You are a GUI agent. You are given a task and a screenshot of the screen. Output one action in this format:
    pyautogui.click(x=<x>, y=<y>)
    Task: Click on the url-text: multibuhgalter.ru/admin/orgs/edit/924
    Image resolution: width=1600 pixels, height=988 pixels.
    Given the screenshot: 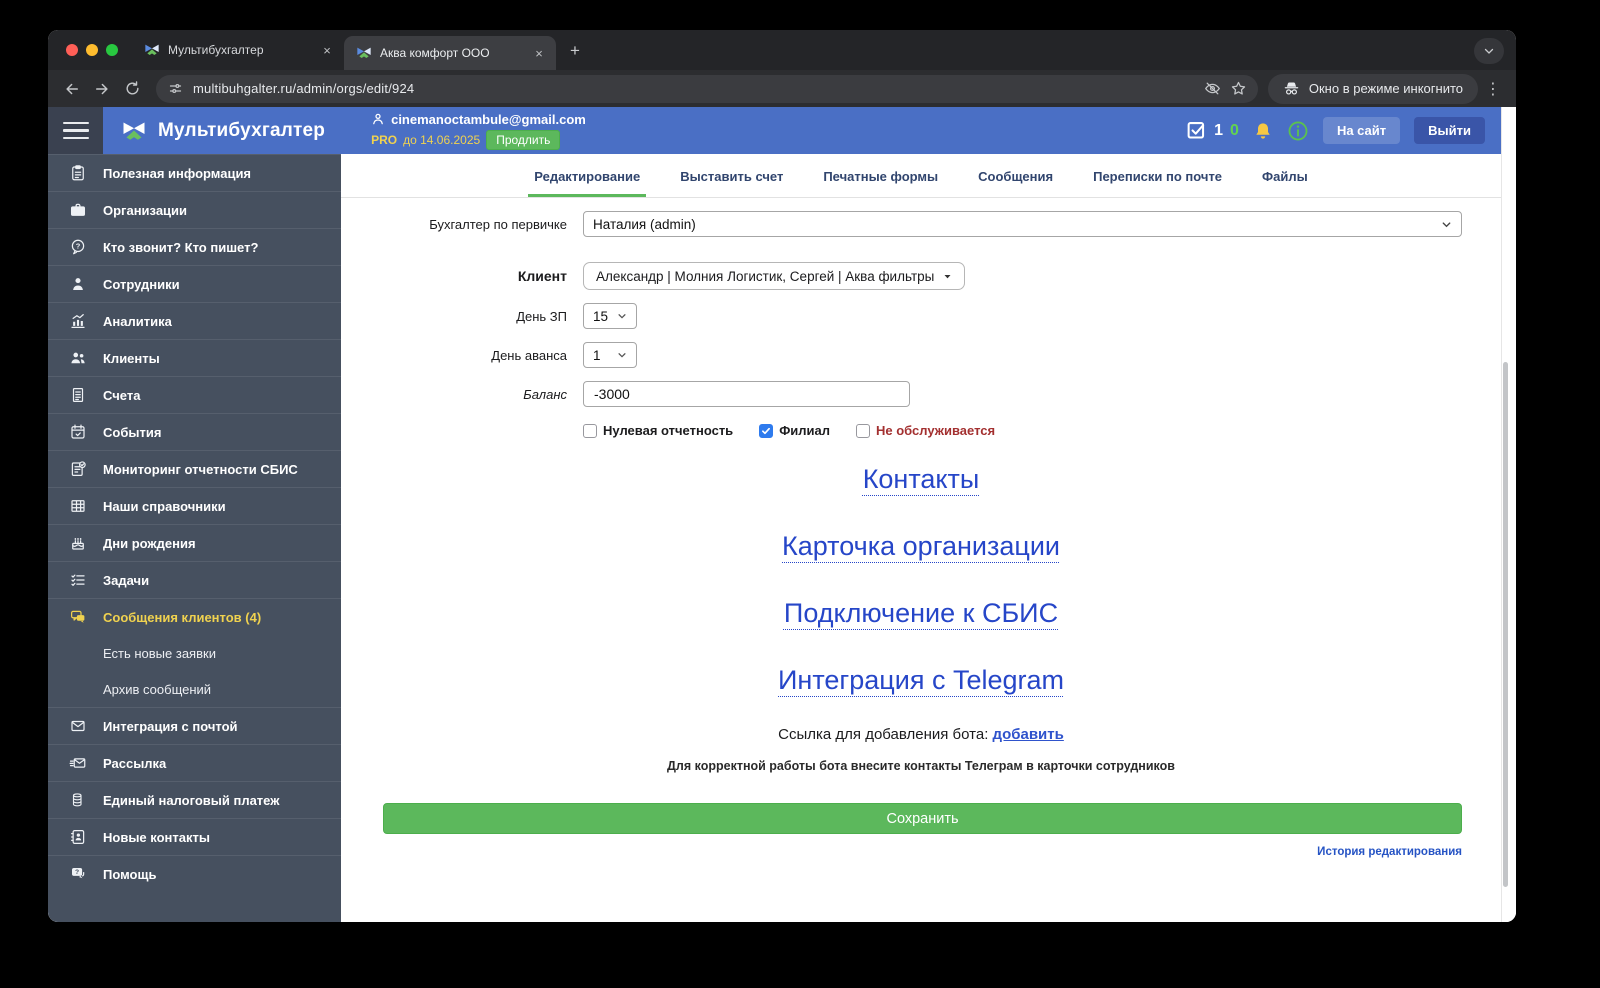 What is the action you would take?
    pyautogui.click(x=304, y=88)
    